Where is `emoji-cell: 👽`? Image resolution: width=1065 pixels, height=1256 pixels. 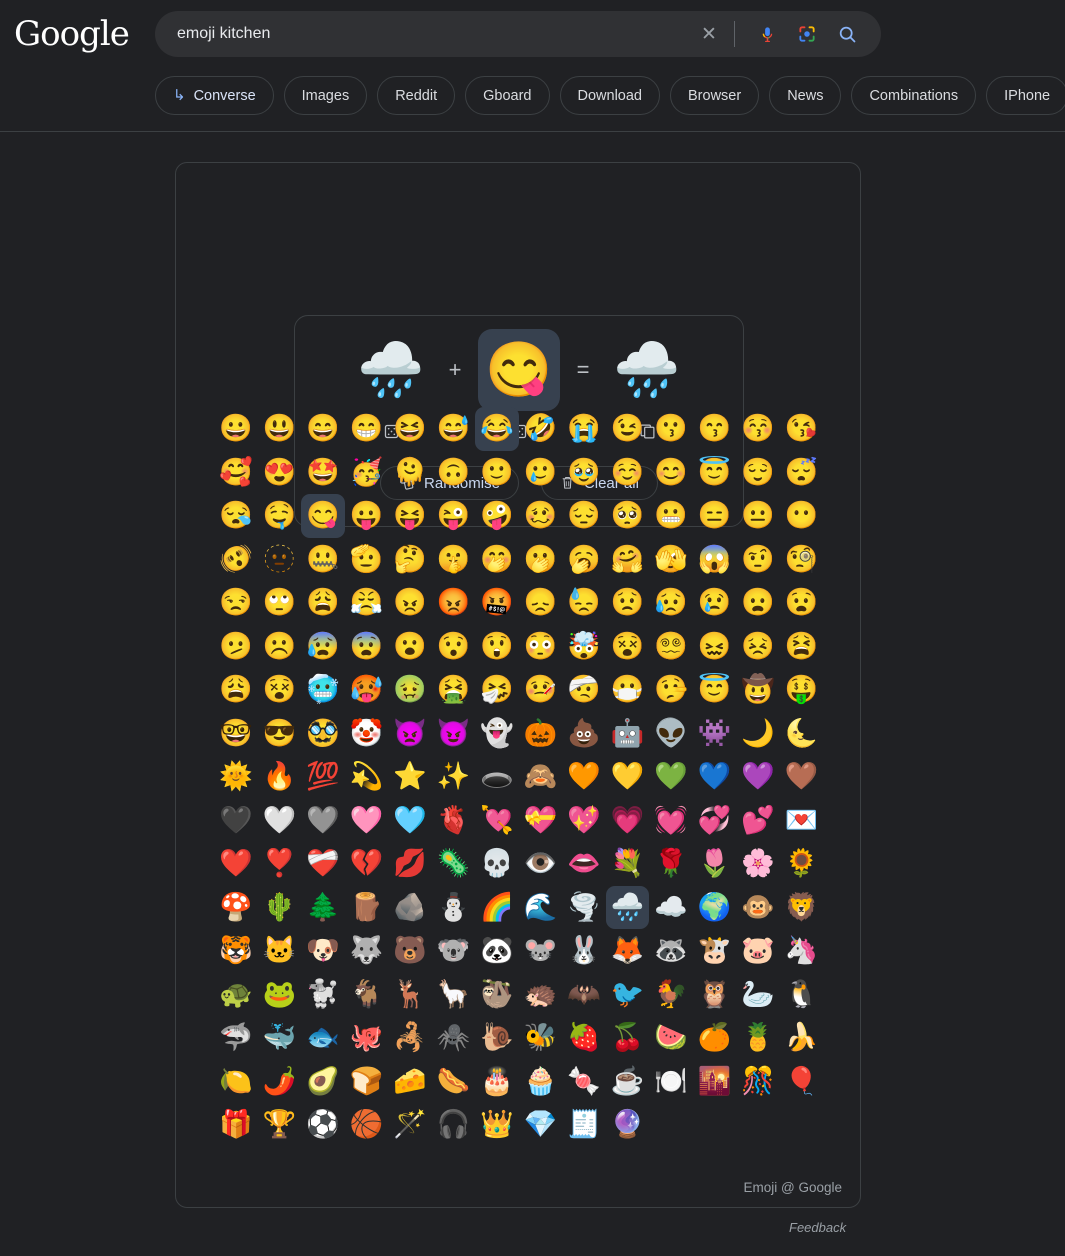 emoji-cell: 👽 is located at coordinates (671, 734).